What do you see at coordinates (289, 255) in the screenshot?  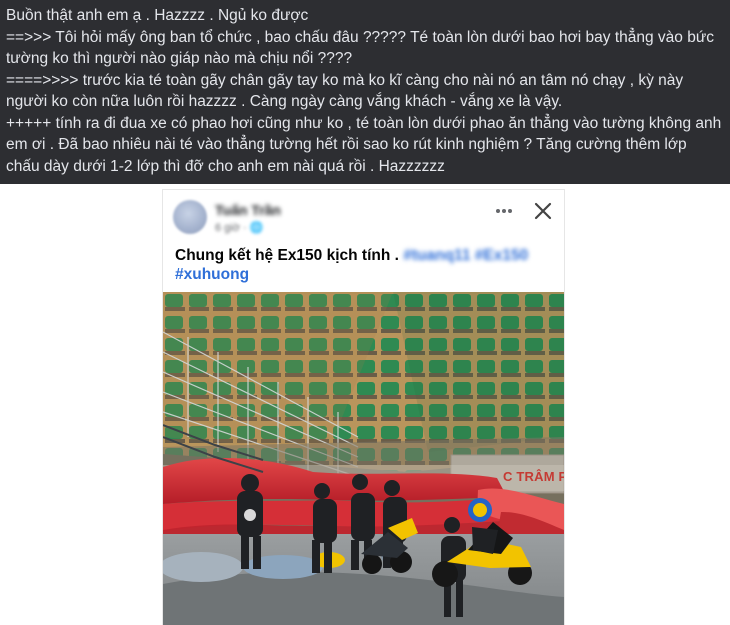 I see `post-title-text: Chung kết hệ Ex150 kịch tính .` at bounding box center [289, 255].